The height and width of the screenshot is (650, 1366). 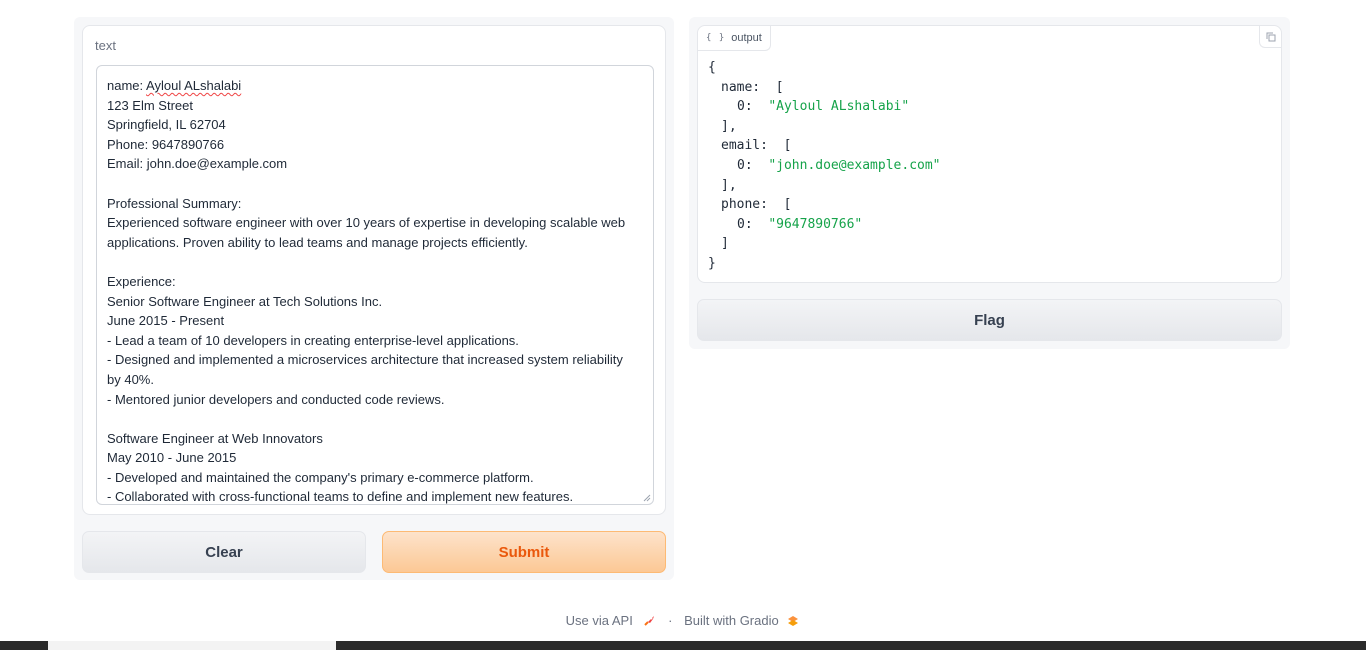 I want to click on text-input-line: May 2010 - June 2015, so click(x=172, y=458).